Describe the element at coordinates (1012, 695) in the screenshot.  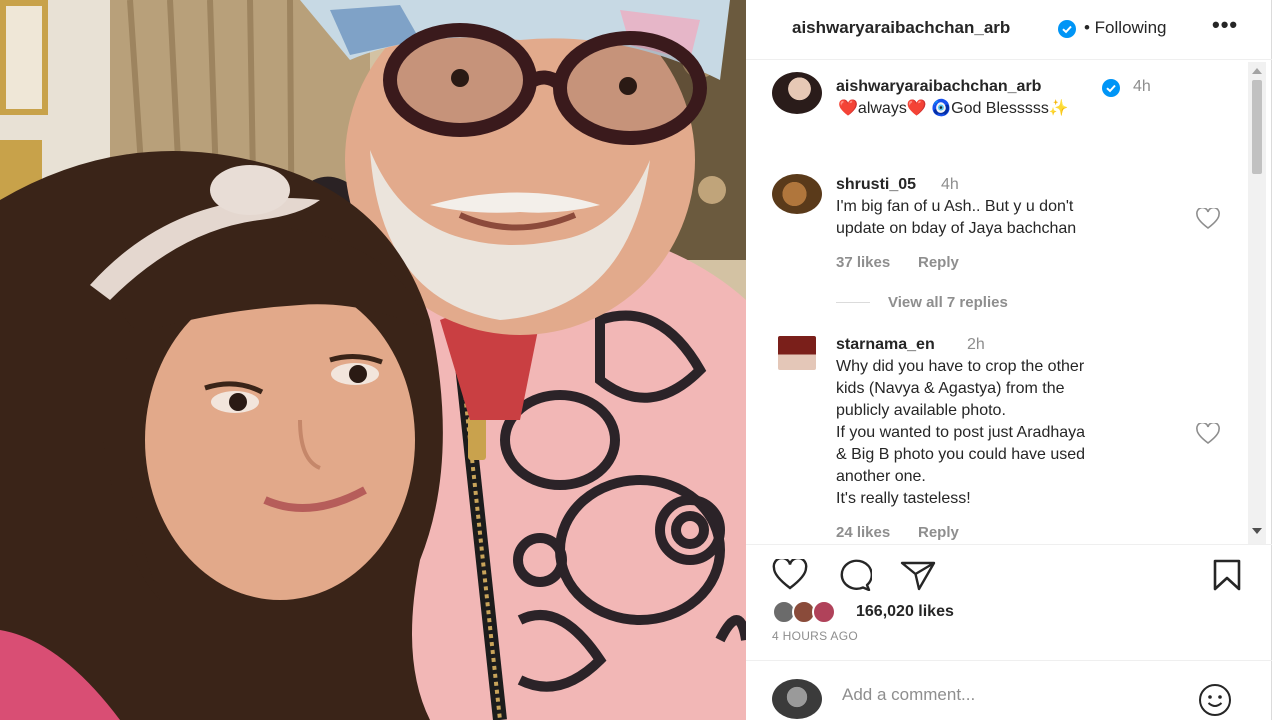
I see `add-comment-input` at that location.